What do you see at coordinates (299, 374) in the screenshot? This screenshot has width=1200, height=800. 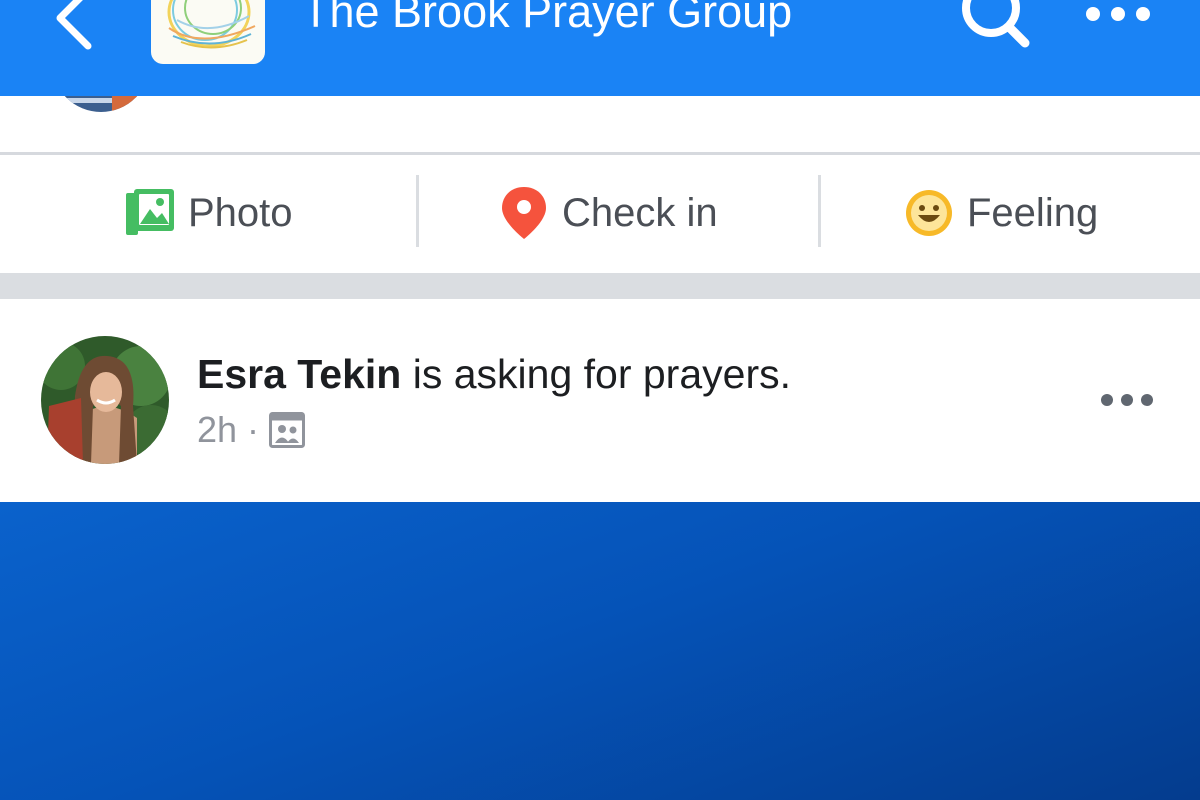 I see `author-name: Esra Tekin` at bounding box center [299, 374].